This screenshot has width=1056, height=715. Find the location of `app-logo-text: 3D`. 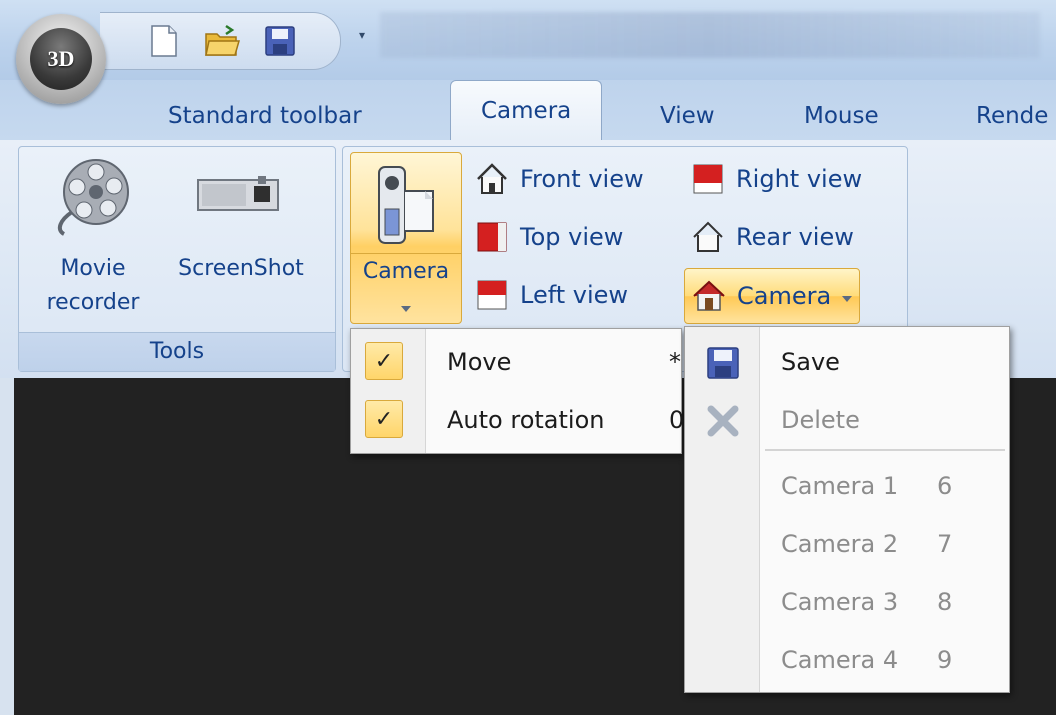

app-logo-text: 3D is located at coordinates (61, 58).